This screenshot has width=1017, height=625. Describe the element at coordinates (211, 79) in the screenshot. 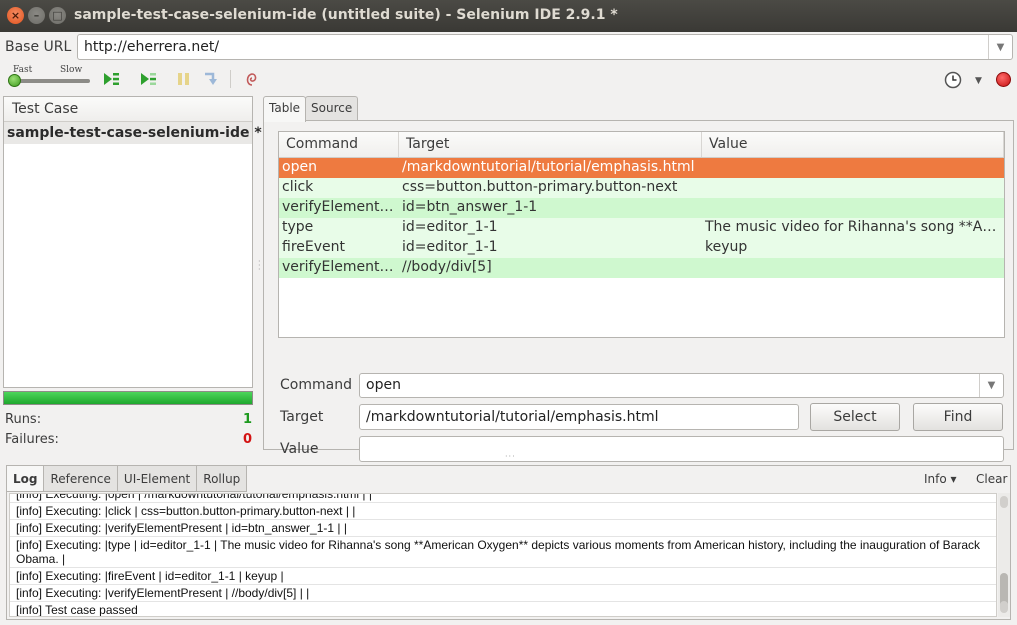

I see `step-icon` at that location.